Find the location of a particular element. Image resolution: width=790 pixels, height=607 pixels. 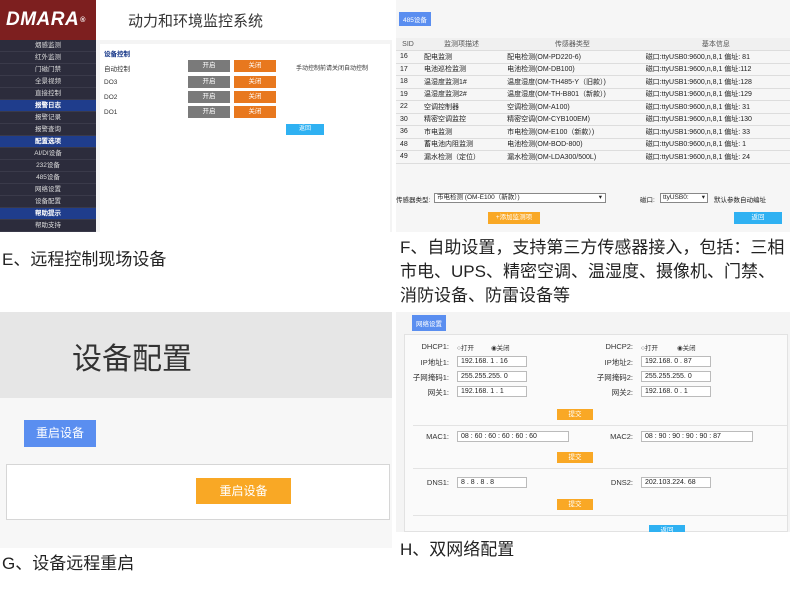

app-title: 动力和环境监控系统 is located at coordinates (196, 21).